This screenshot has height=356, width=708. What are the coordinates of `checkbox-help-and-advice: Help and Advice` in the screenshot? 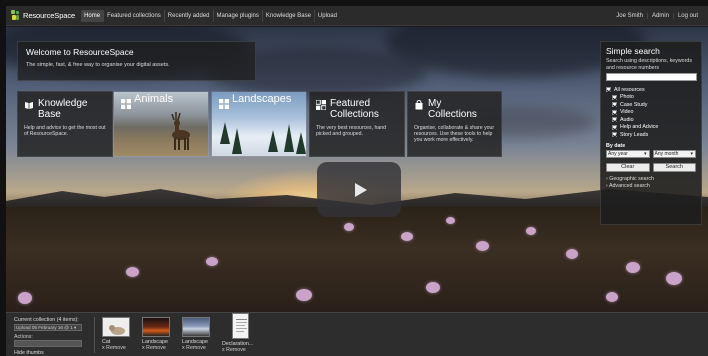 It's located at (651, 128).